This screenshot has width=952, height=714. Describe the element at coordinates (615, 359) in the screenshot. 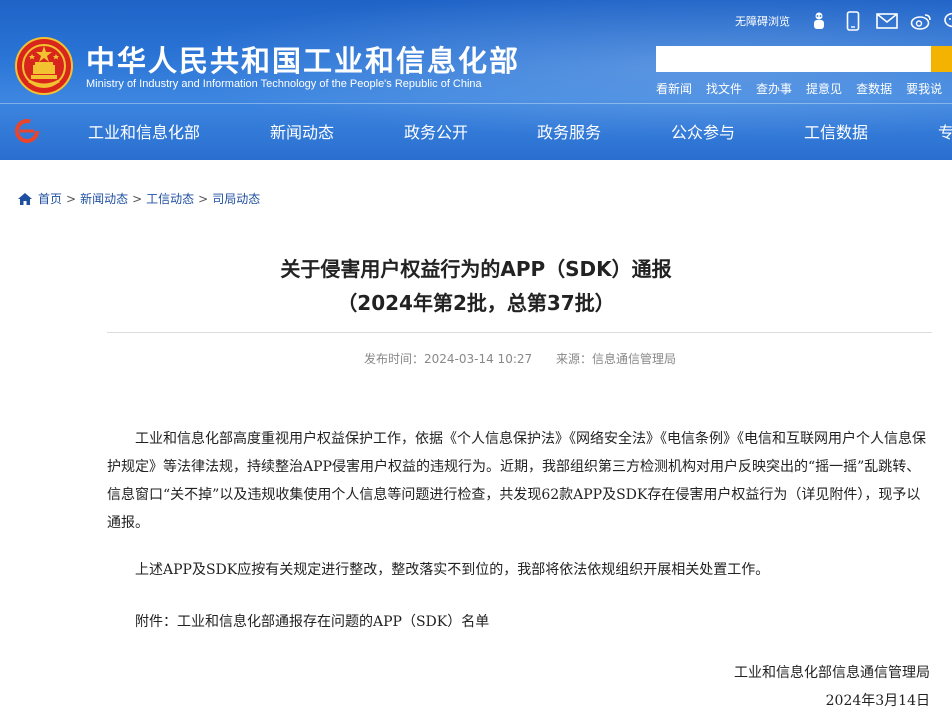

I see `article-source: 来源：信息通信管理局` at that location.